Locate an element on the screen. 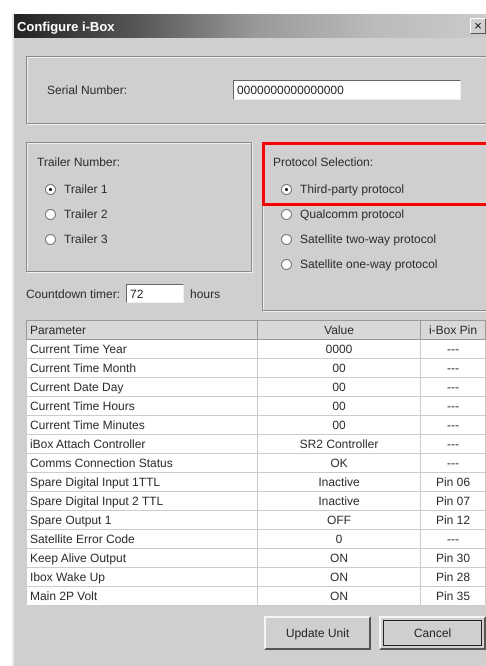 The height and width of the screenshot is (666, 486). table-cell: Pin 12 is located at coordinates (453, 520).